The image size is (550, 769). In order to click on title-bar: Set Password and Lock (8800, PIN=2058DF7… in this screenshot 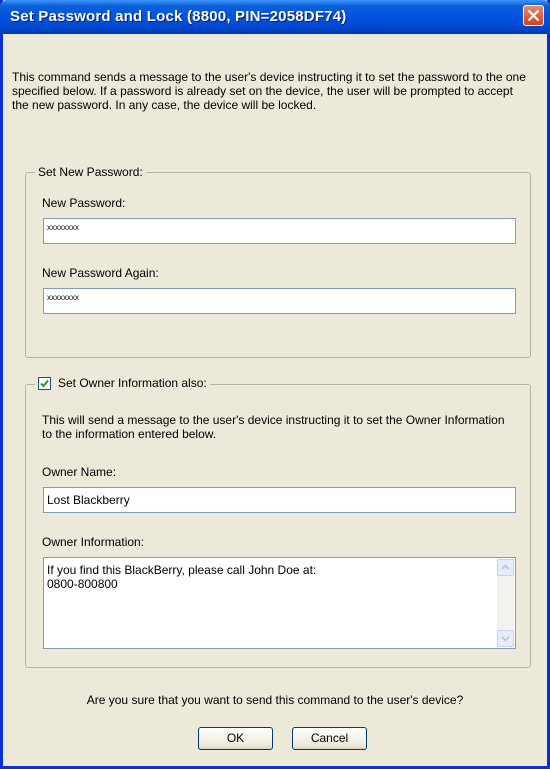, I will do `click(275, 17)`.